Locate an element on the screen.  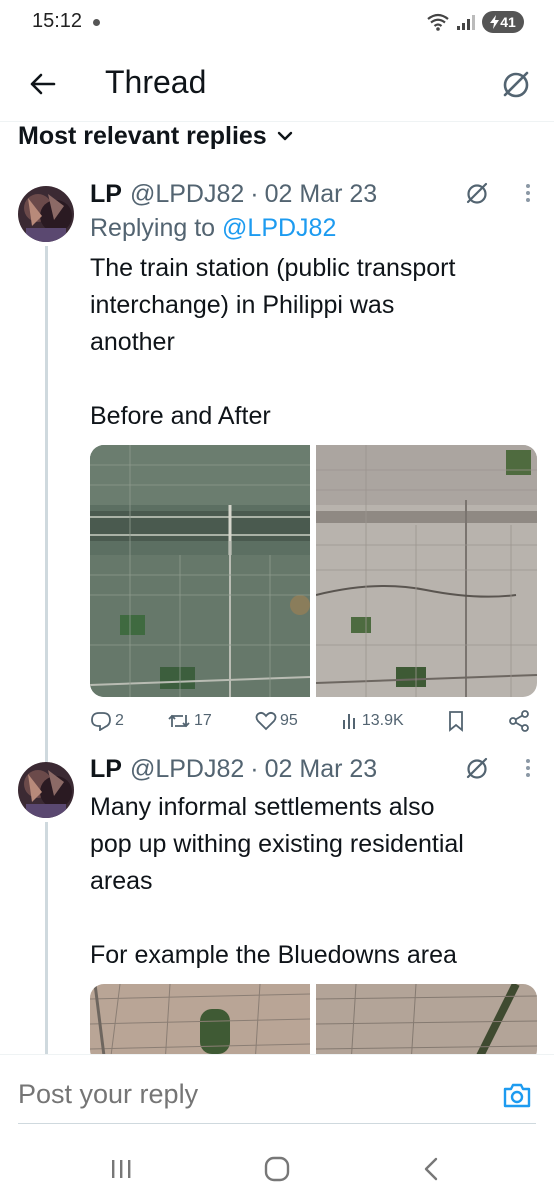
sort-dropdown: Most relevant replies is located at coordinates (155, 136).